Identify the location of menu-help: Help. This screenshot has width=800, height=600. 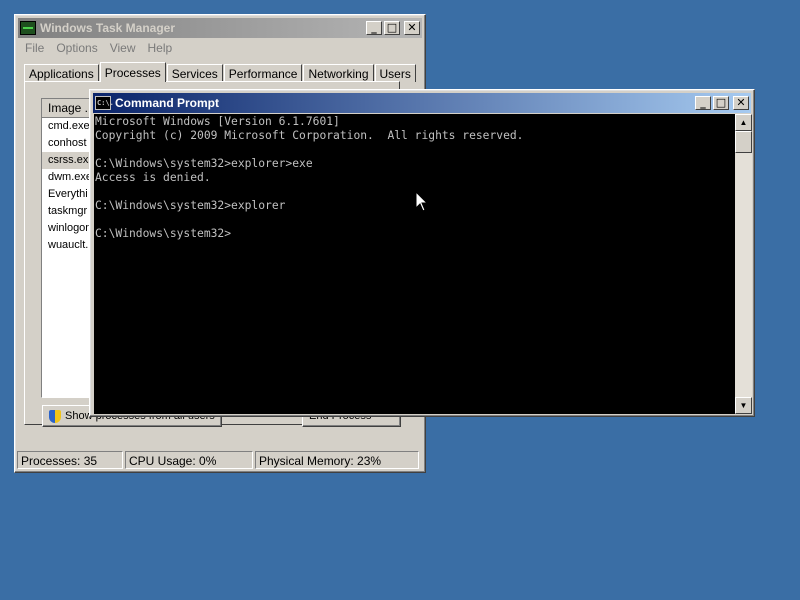
(160, 48).